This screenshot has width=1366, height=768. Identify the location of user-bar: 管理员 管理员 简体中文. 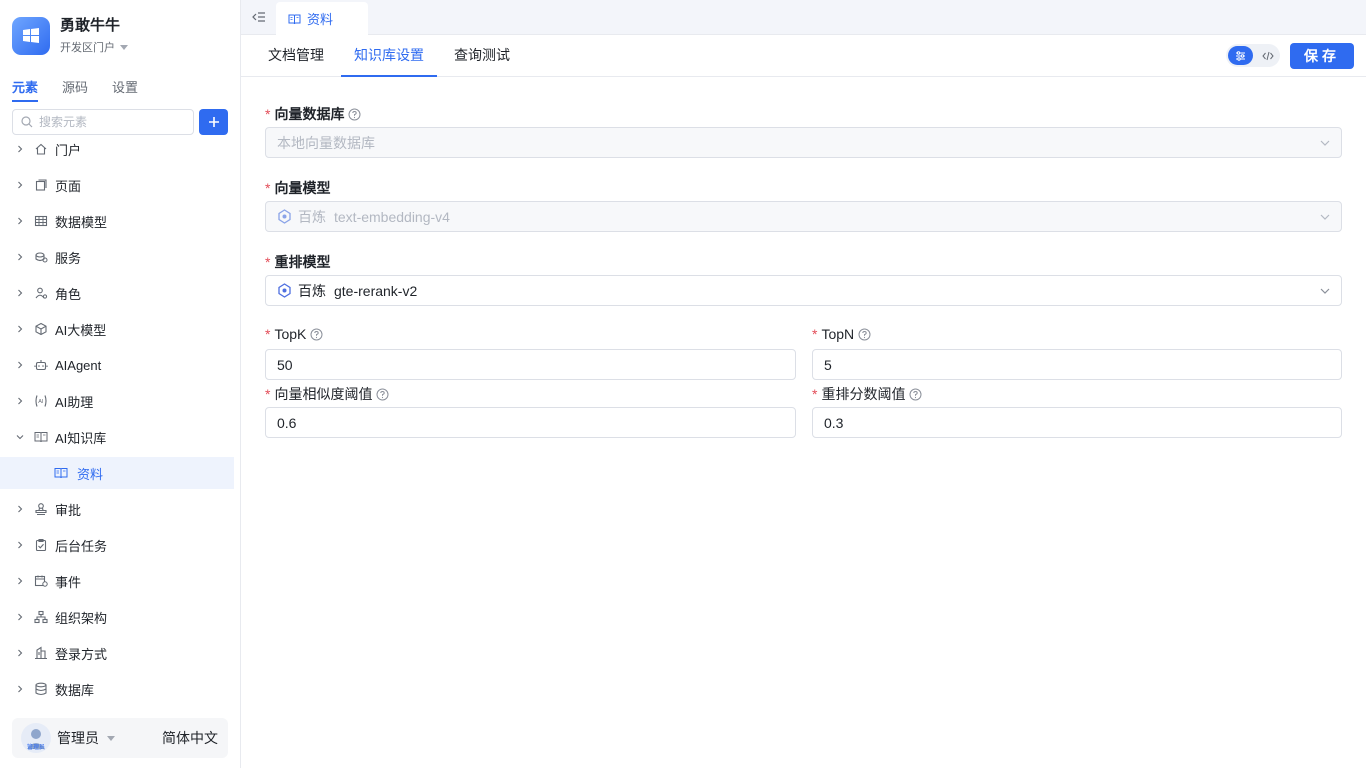
(120, 738).